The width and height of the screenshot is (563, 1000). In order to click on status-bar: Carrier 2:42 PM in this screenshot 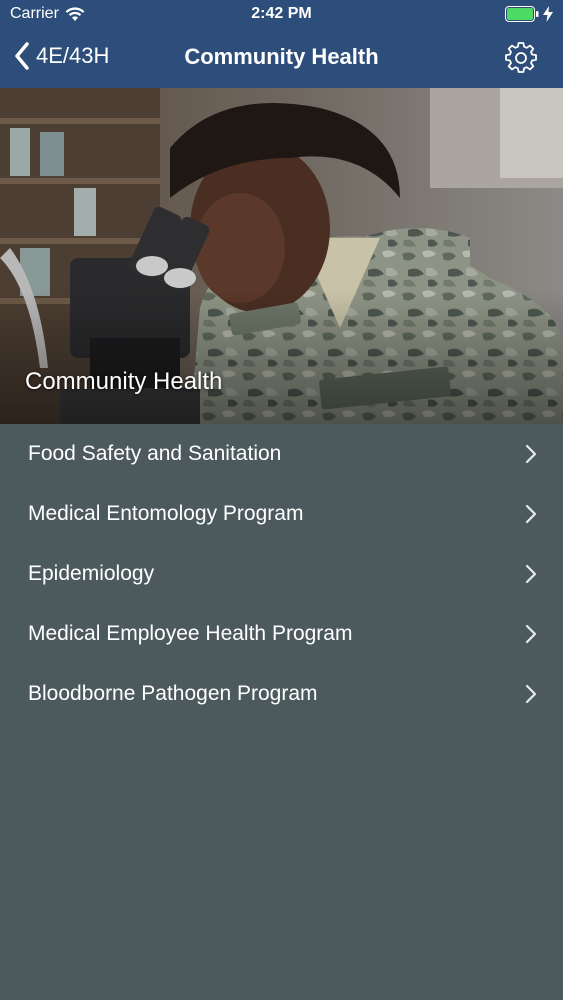, I will do `click(281, 15)`.